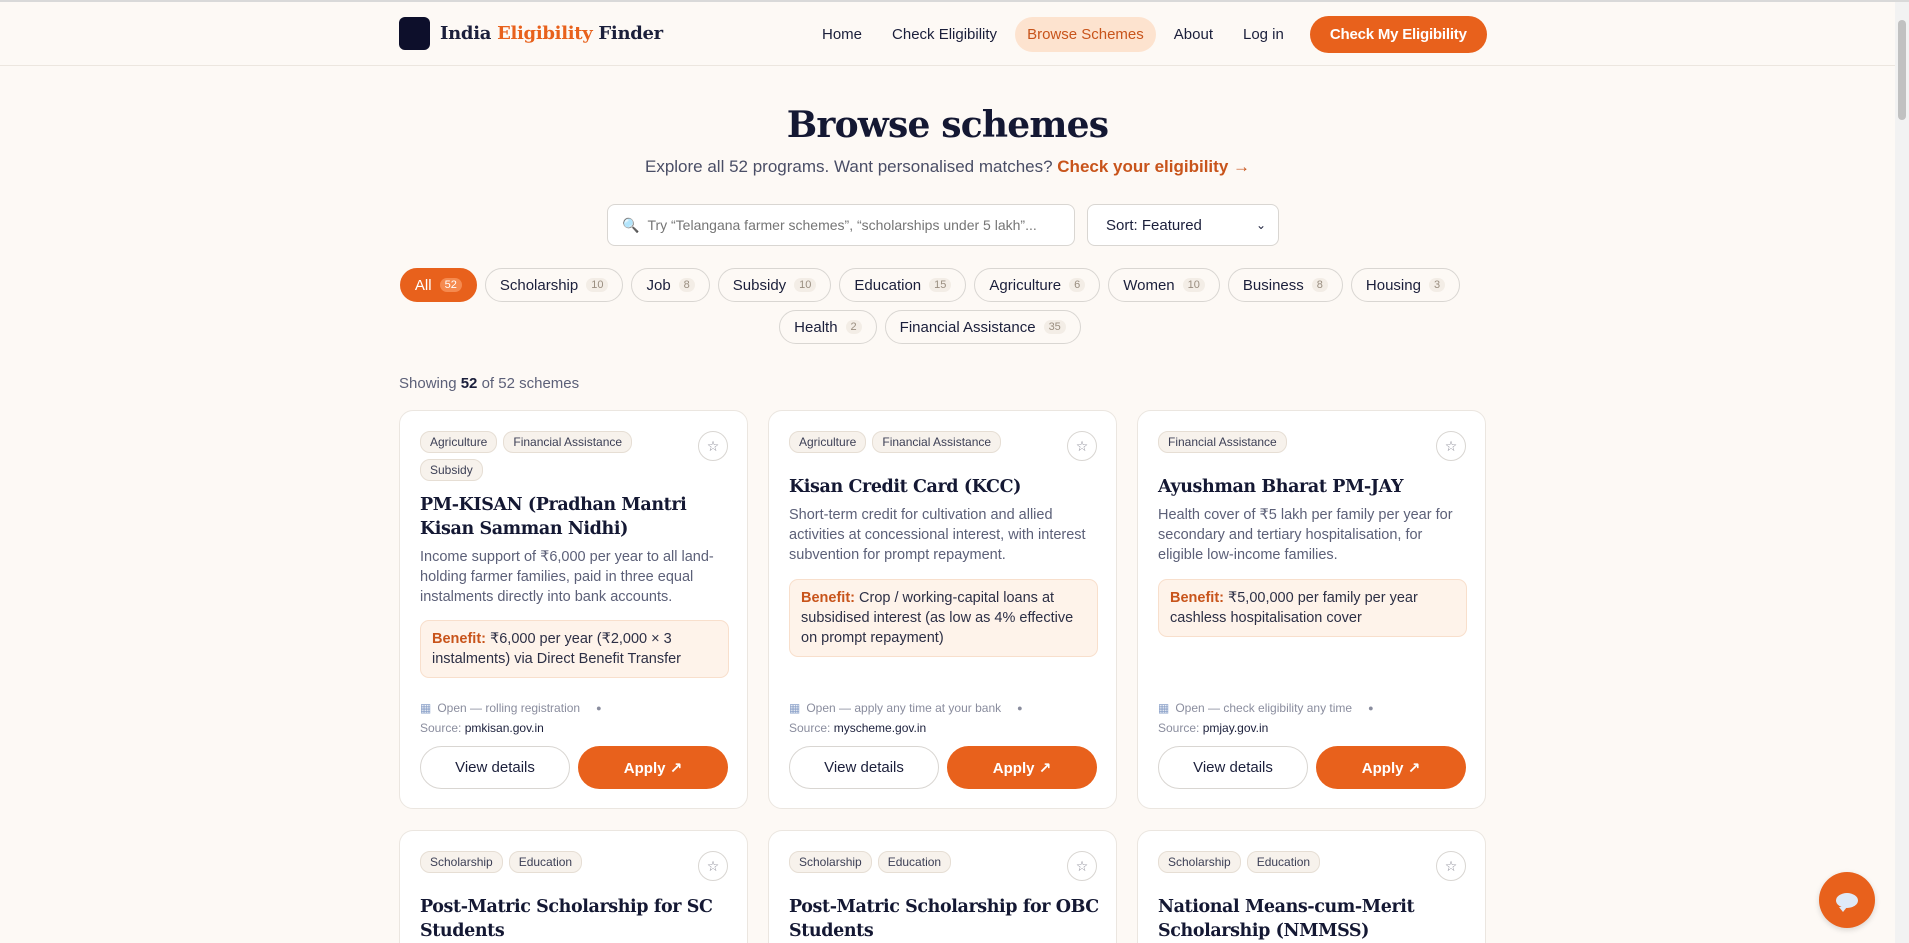 This screenshot has width=1909, height=943. What do you see at coordinates (1902, 472) in the screenshot?
I see `page-scrollbar` at bounding box center [1902, 472].